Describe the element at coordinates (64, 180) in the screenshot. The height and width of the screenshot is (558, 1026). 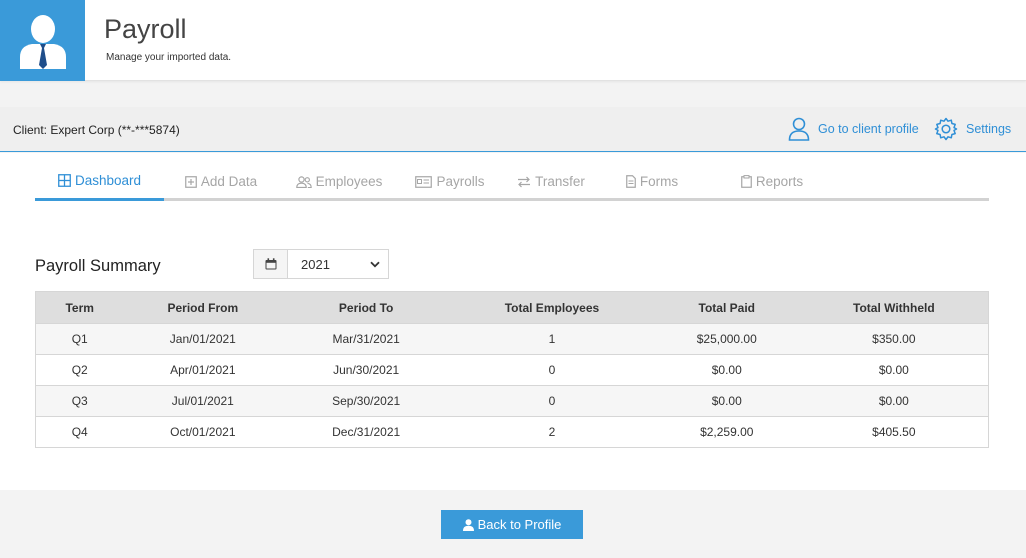
I see `grid-icon` at that location.